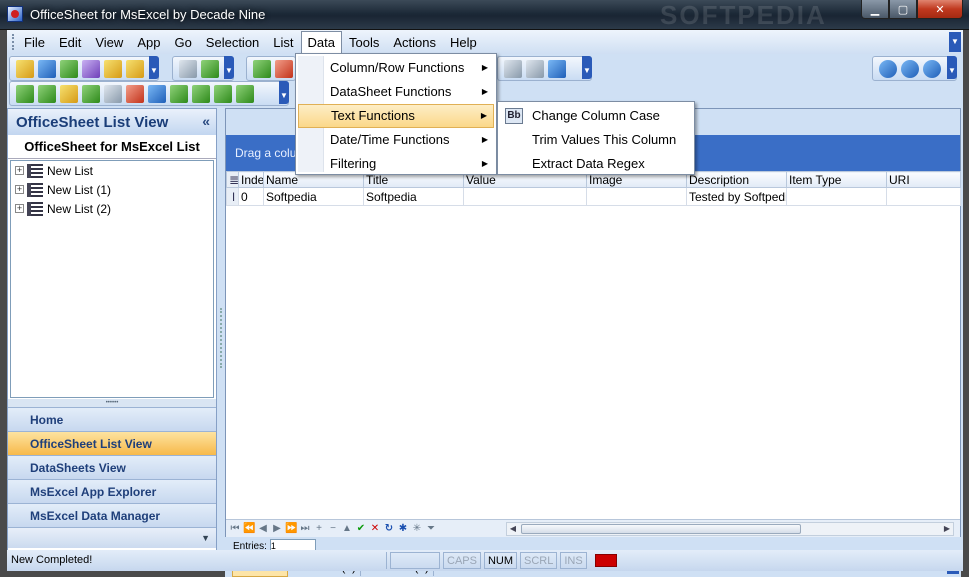  Describe the element at coordinates (235, 528) in the screenshot. I see `first-record-icon: ⏮` at that location.